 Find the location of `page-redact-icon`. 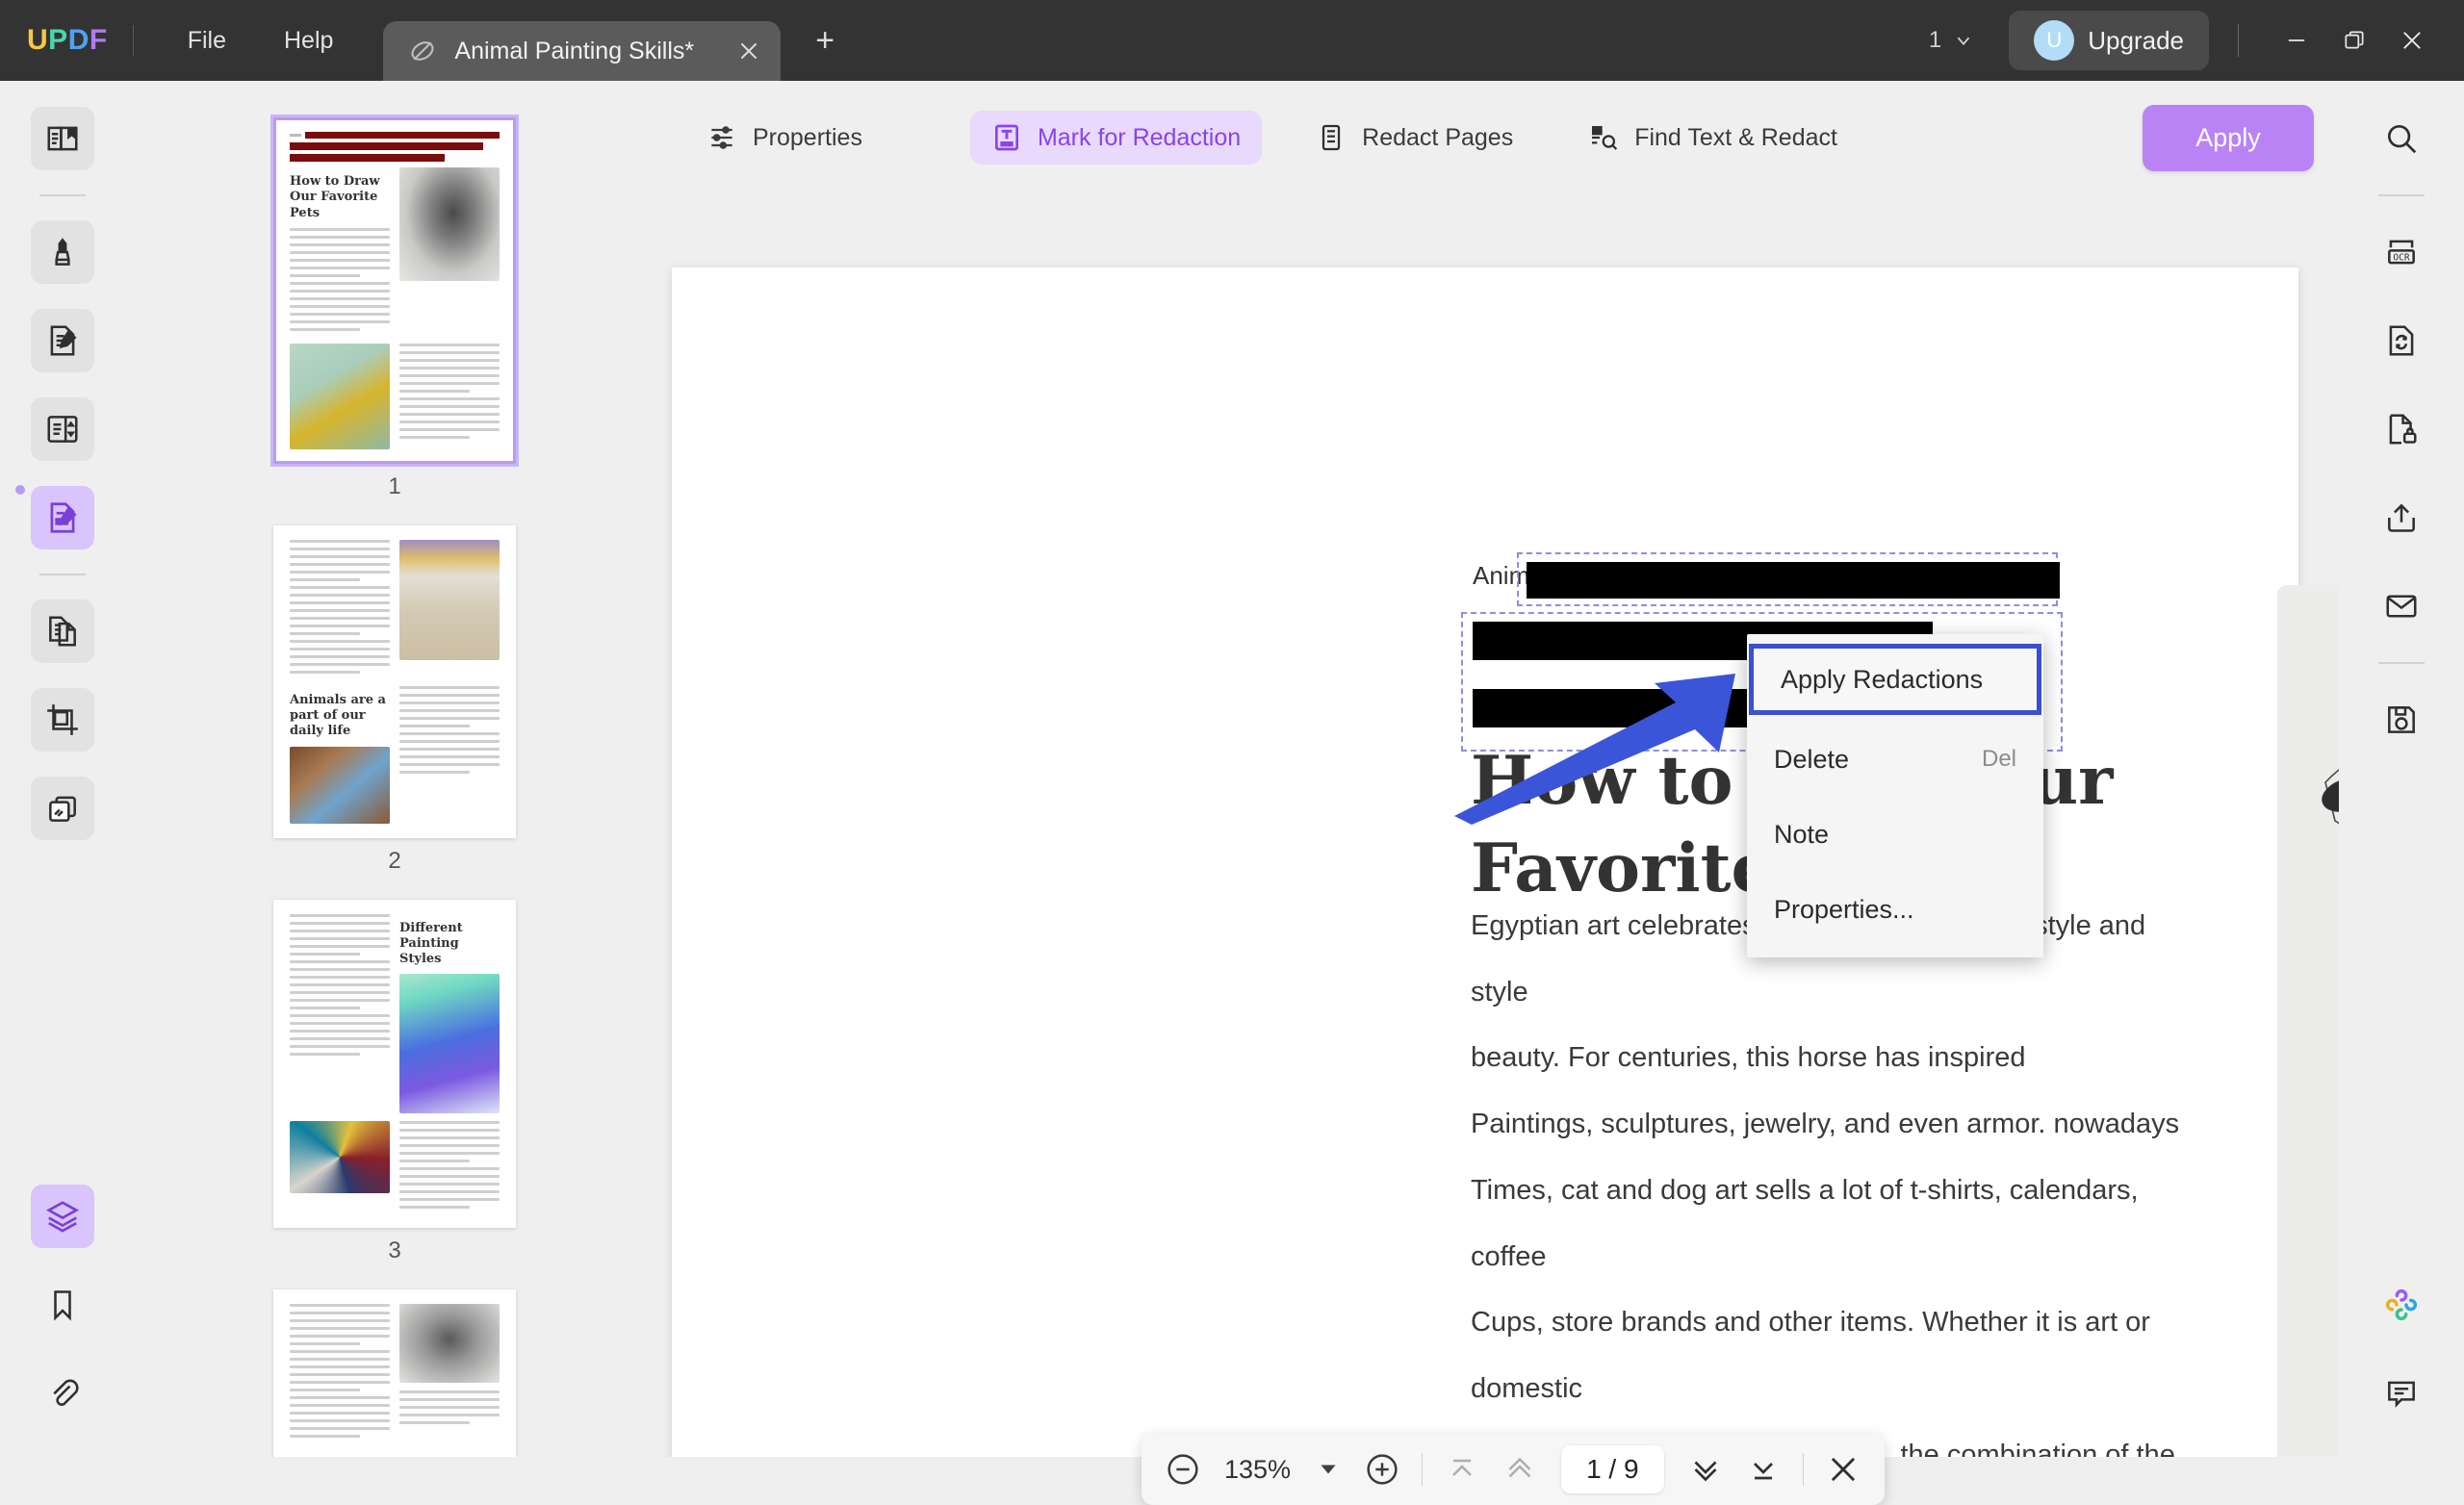

page-redact-icon is located at coordinates (1331, 137).